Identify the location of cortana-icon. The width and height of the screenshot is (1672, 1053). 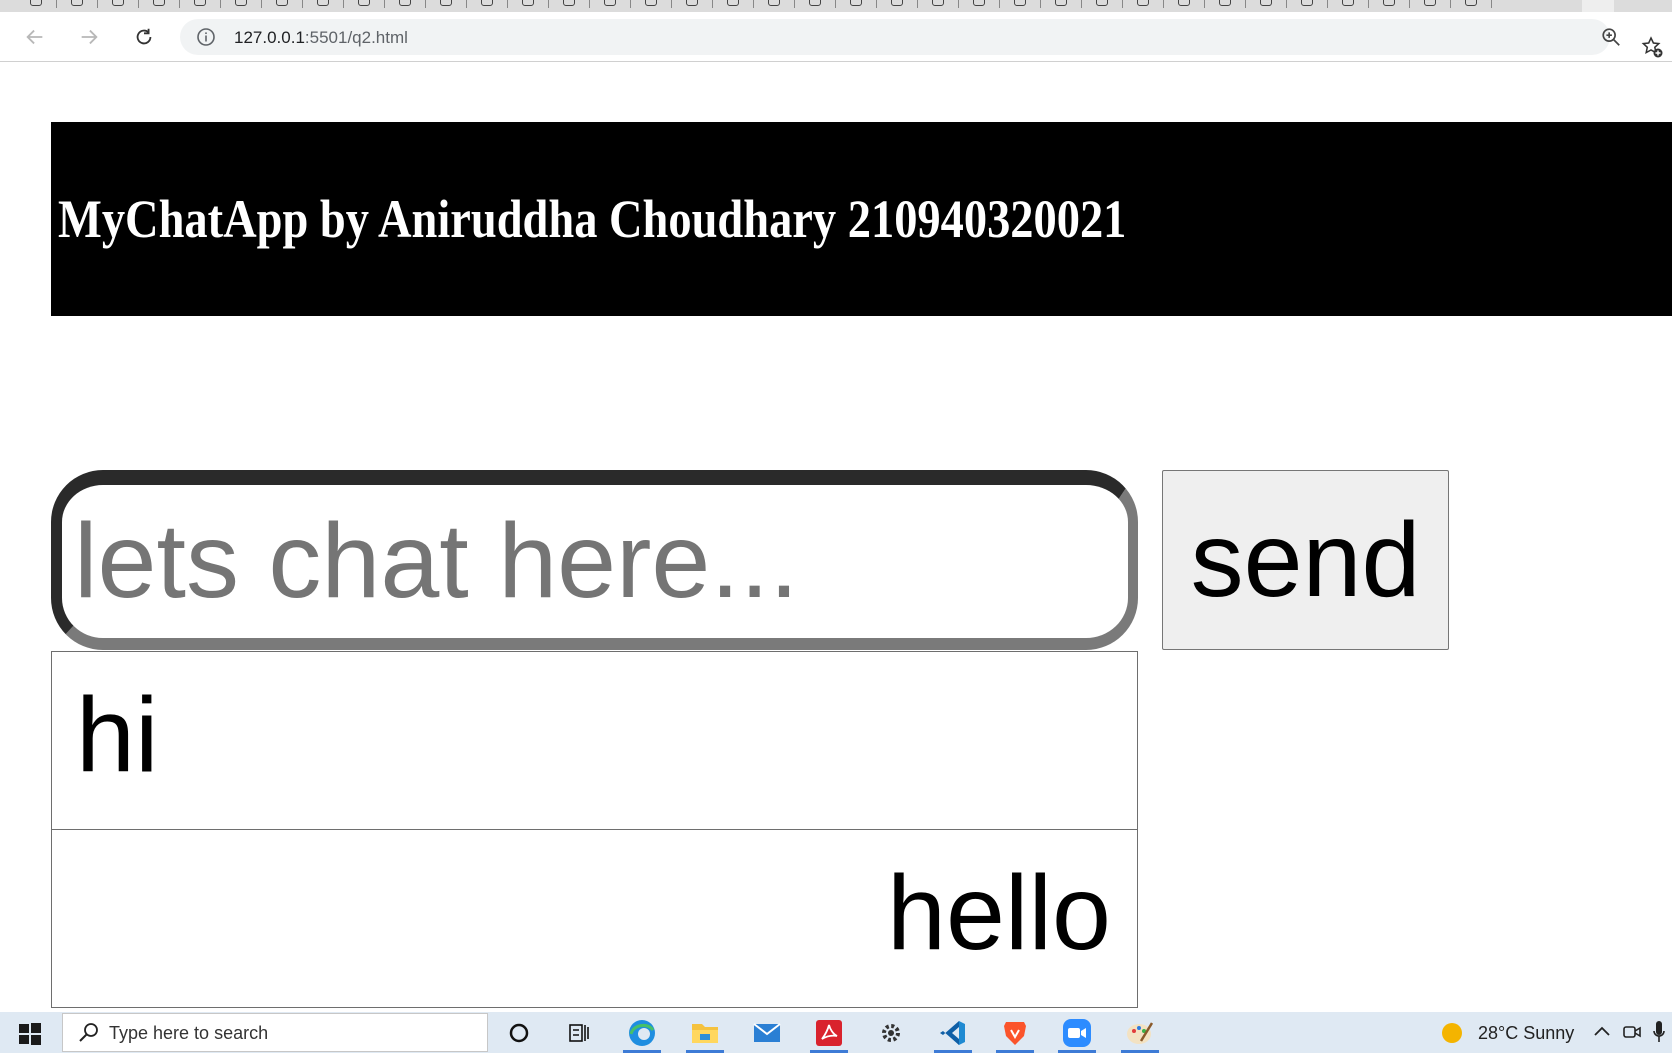
(519, 1033).